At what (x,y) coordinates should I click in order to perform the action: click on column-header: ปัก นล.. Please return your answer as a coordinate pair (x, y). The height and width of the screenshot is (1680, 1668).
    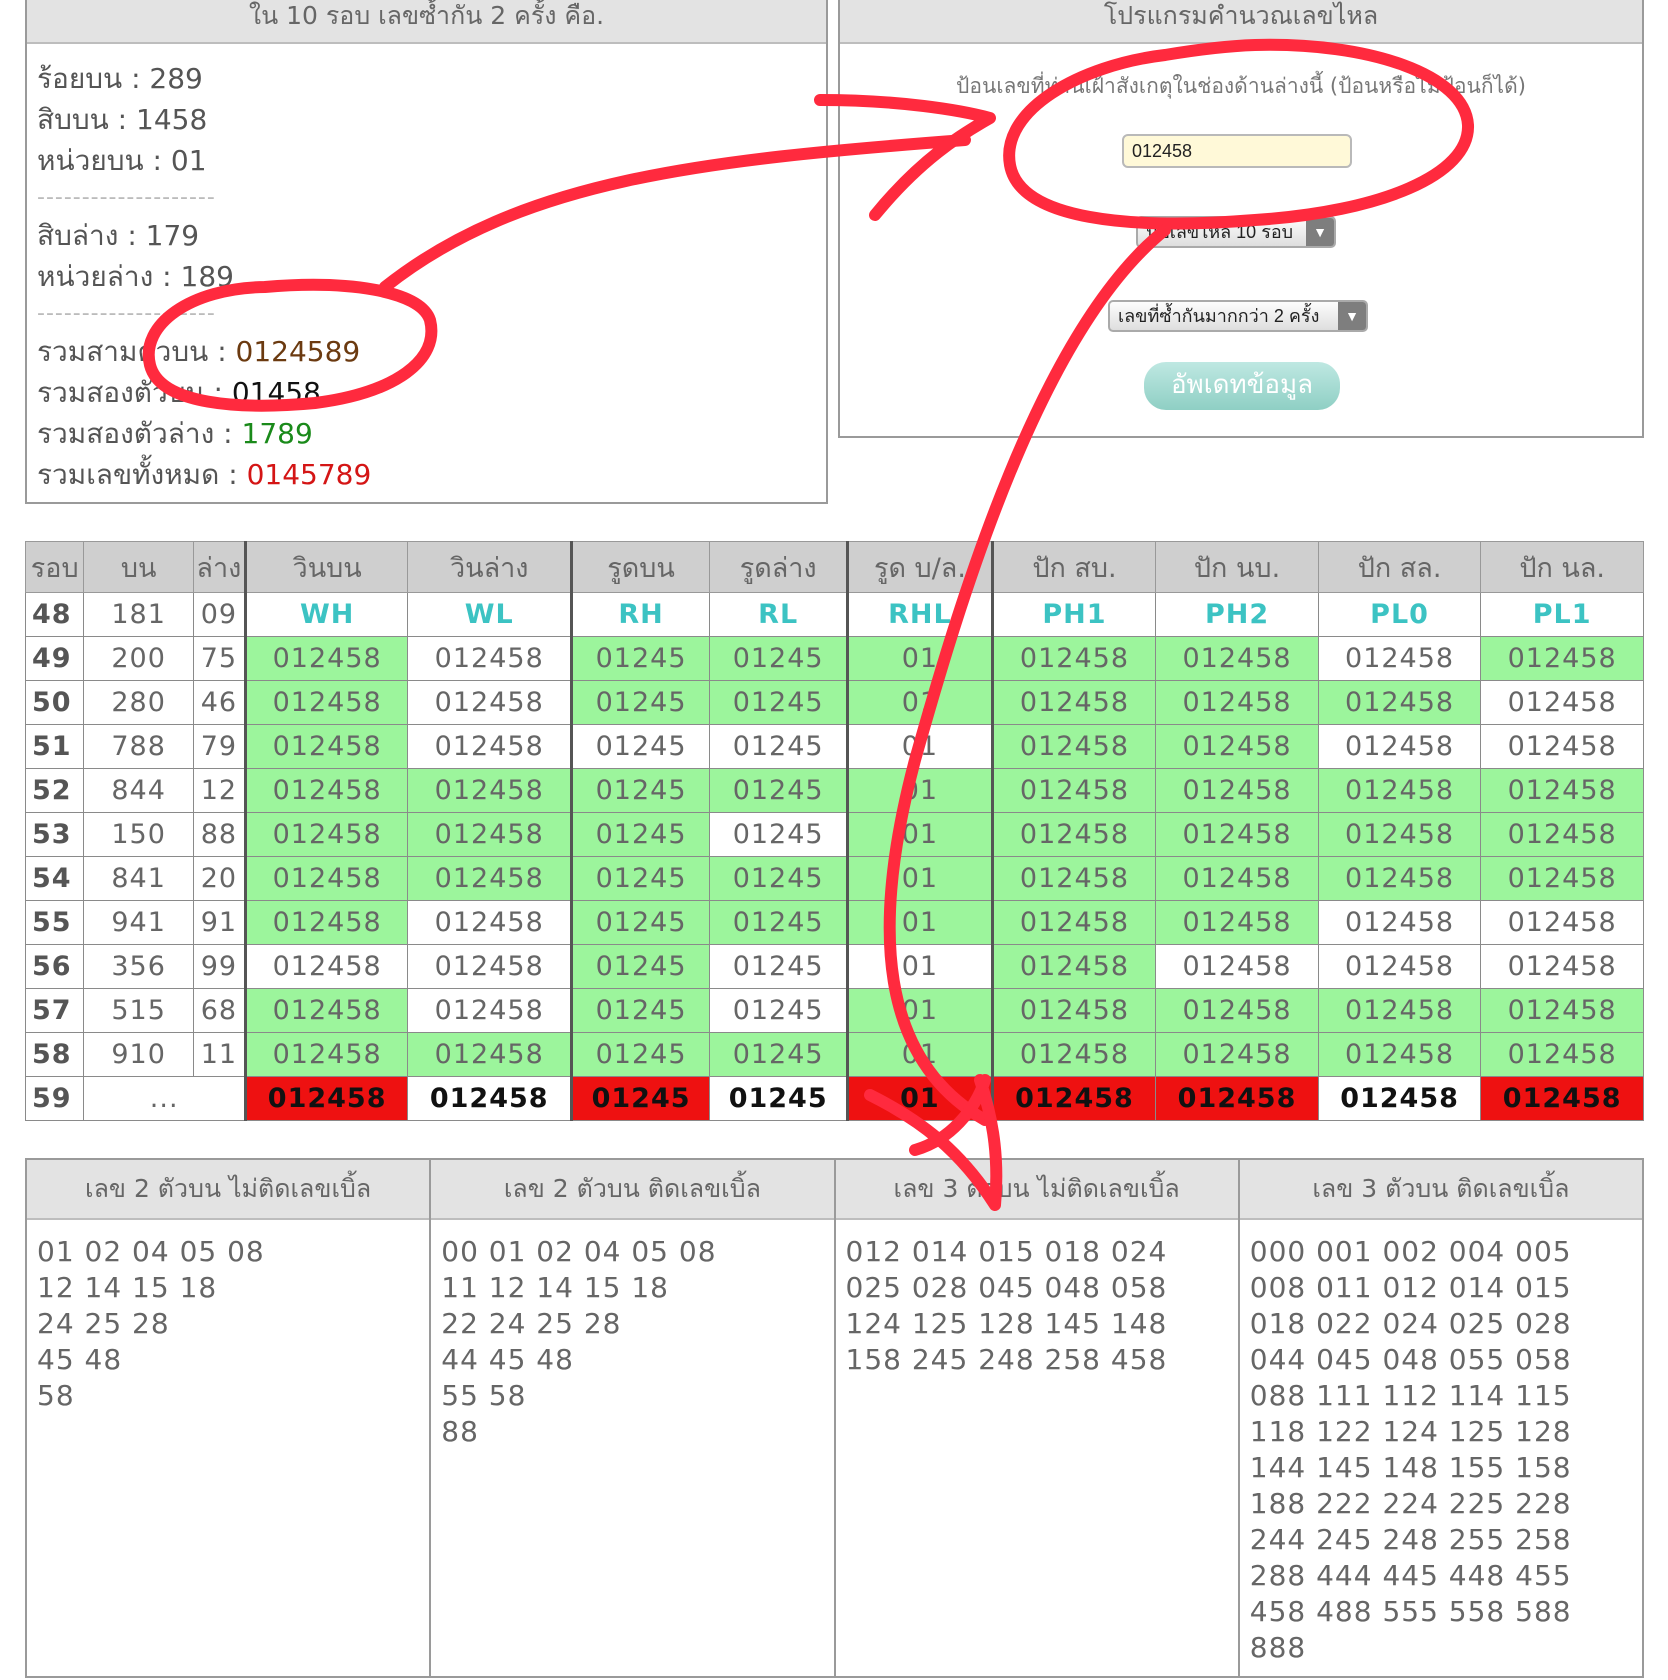
    Looking at the image, I should click on (1562, 567).